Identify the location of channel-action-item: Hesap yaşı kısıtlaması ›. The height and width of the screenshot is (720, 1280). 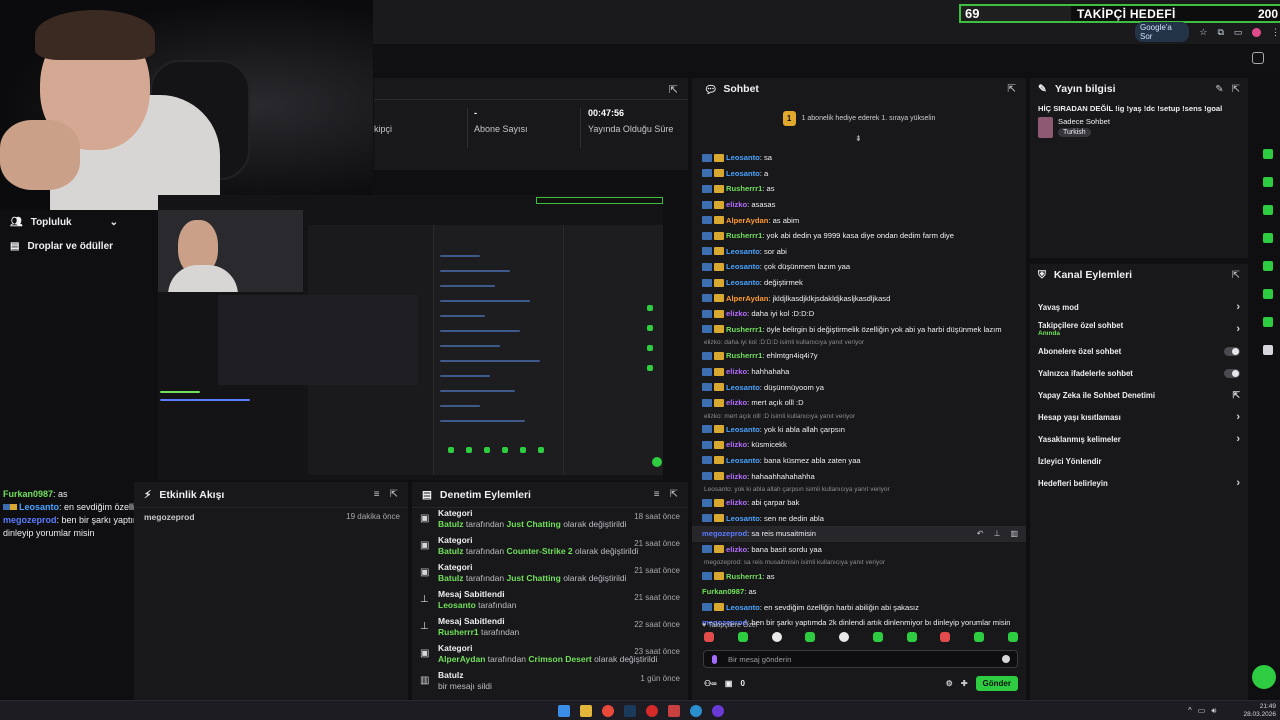
(1139, 417).